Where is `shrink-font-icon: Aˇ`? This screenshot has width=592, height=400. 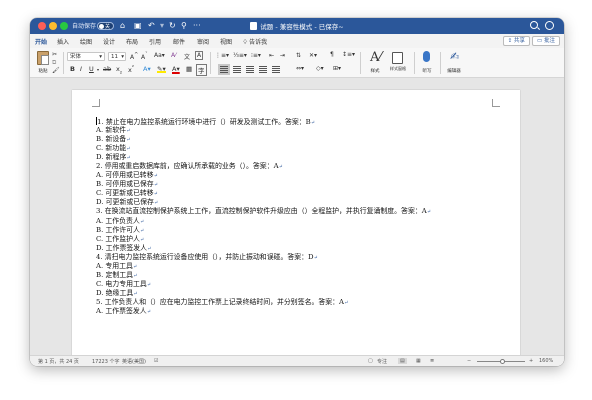 shrink-font-icon: Aˇ is located at coordinates (144, 56).